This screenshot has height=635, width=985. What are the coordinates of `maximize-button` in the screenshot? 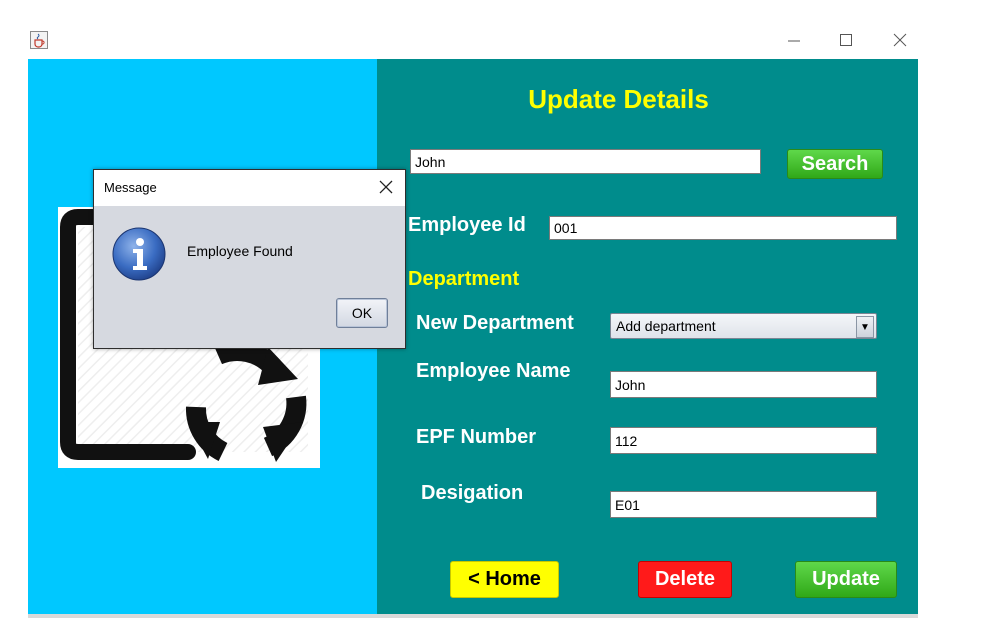 It's located at (846, 40).